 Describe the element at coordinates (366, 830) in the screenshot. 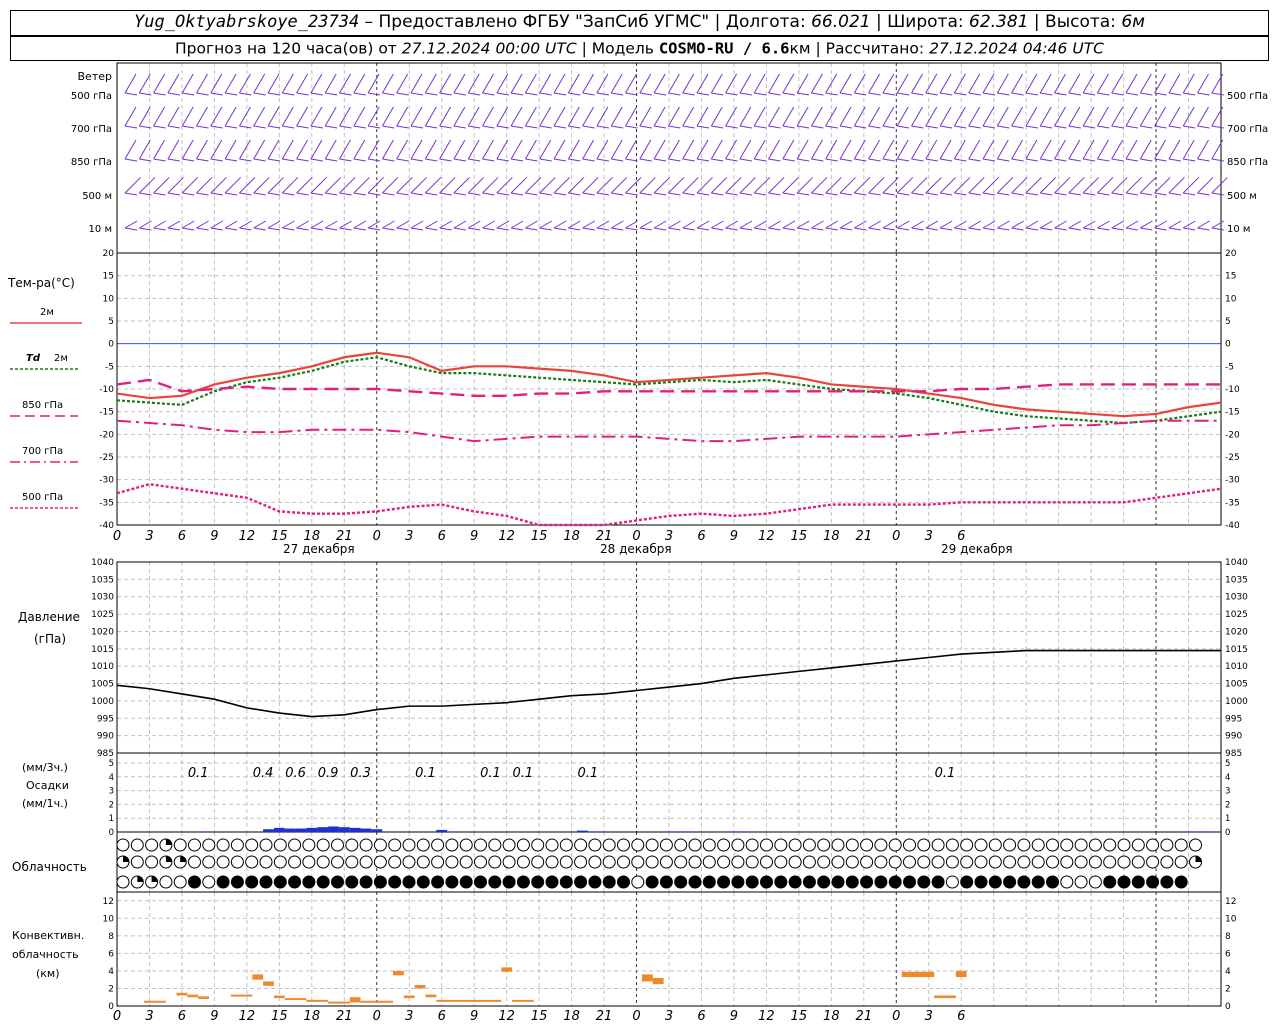

I see `precip-bar` at that location.